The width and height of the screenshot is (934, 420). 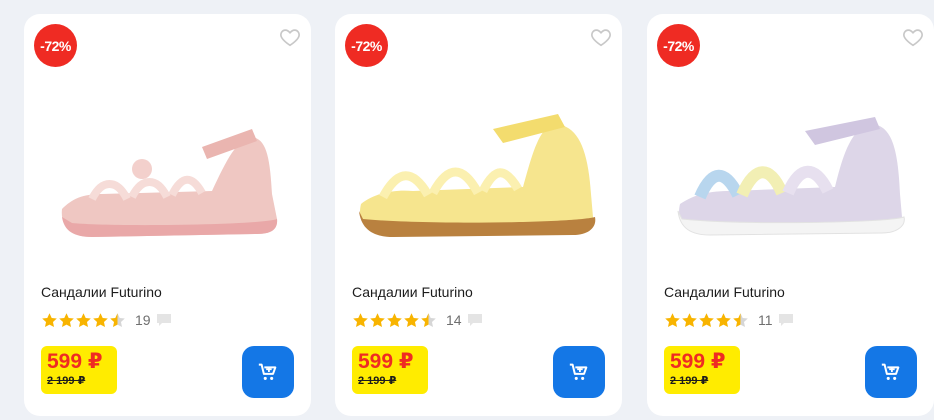 I want to click on rating: 14, so click(x=417, y=320).